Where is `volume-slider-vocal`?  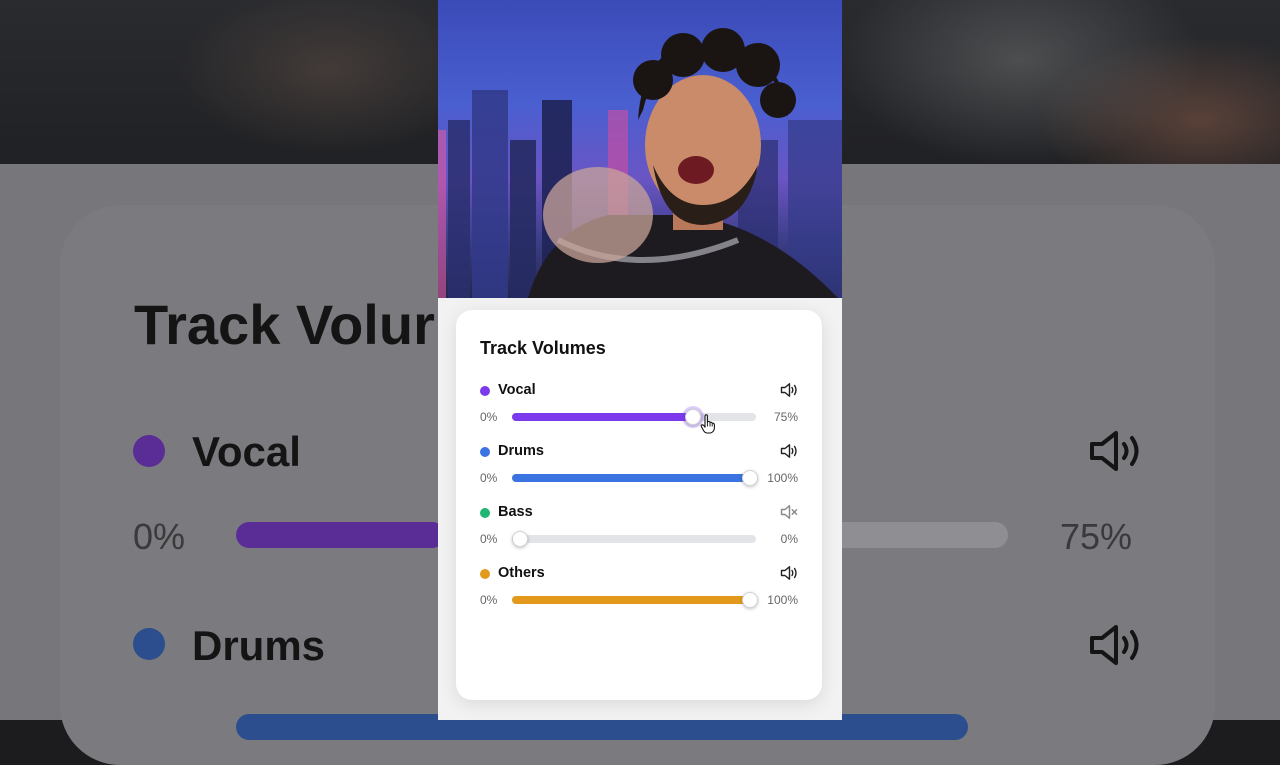 volume-slider-vocal is located at coordinates (634, 417).